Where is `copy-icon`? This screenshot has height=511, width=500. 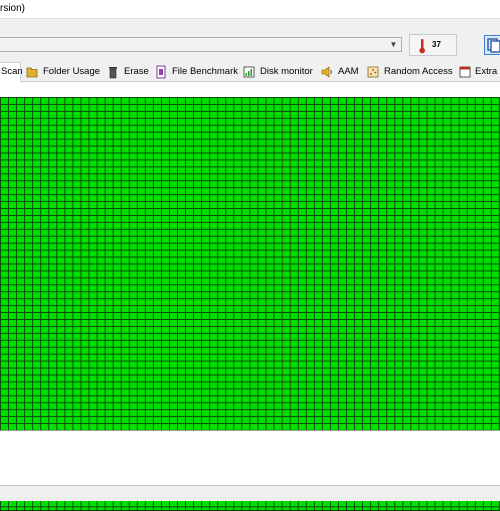 copy-icon is located at coordinates (493, 45).